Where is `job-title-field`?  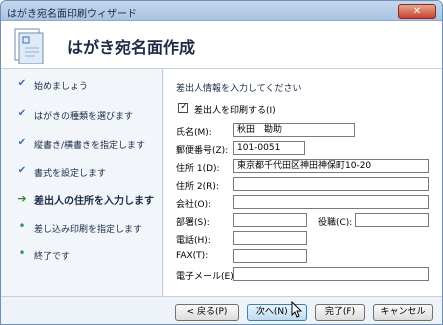
job-title-field is located at coordinates (392, 220).